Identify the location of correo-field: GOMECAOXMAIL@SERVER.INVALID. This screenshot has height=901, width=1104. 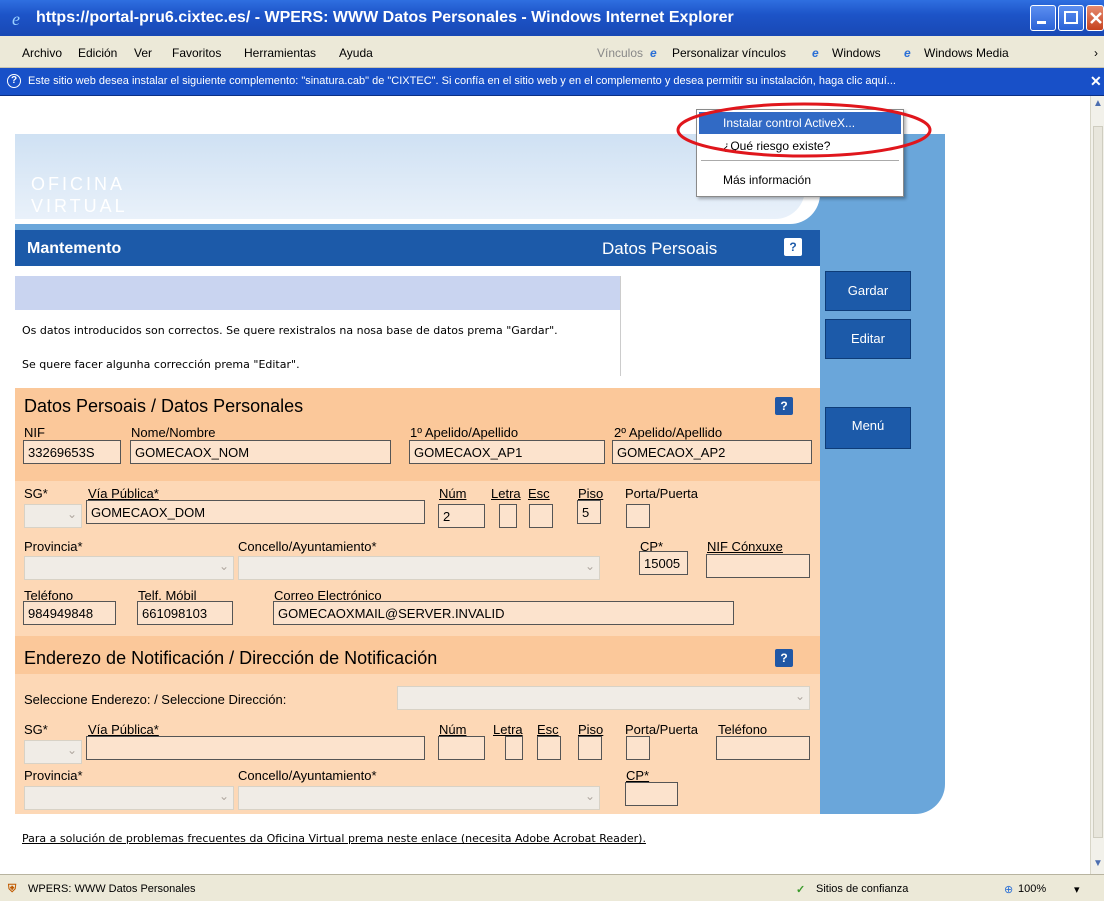
(503, 613).